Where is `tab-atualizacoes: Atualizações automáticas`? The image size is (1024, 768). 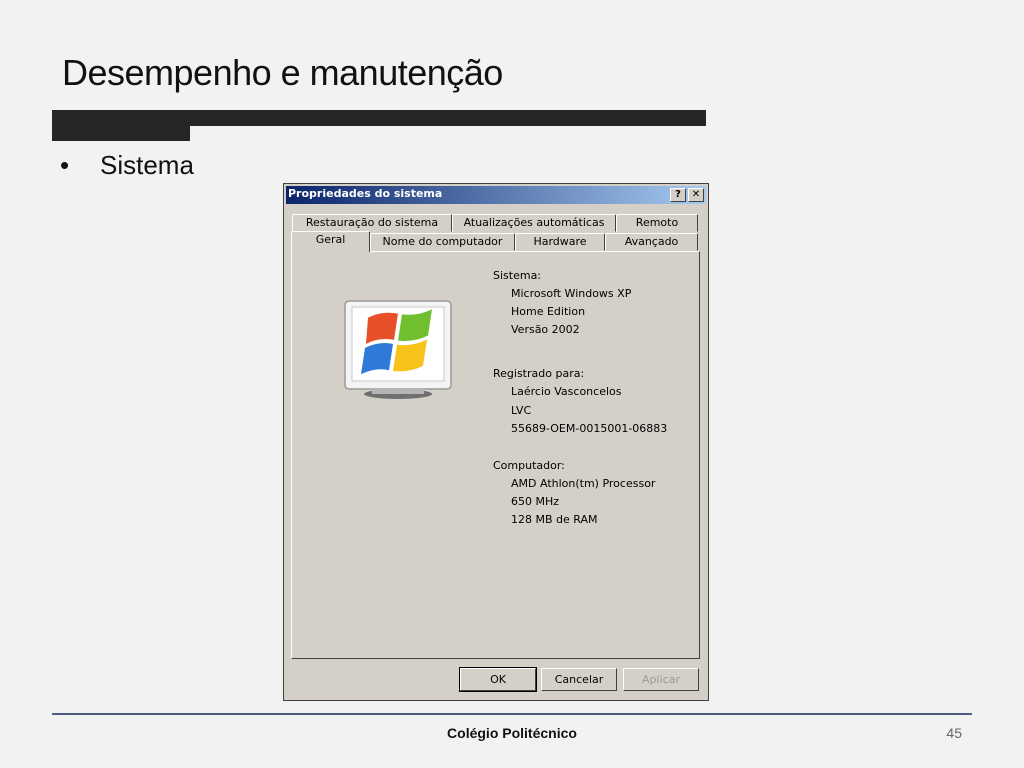 tab-atualizacoes: Atualizações automáticas is located at coordinates (534, 223).